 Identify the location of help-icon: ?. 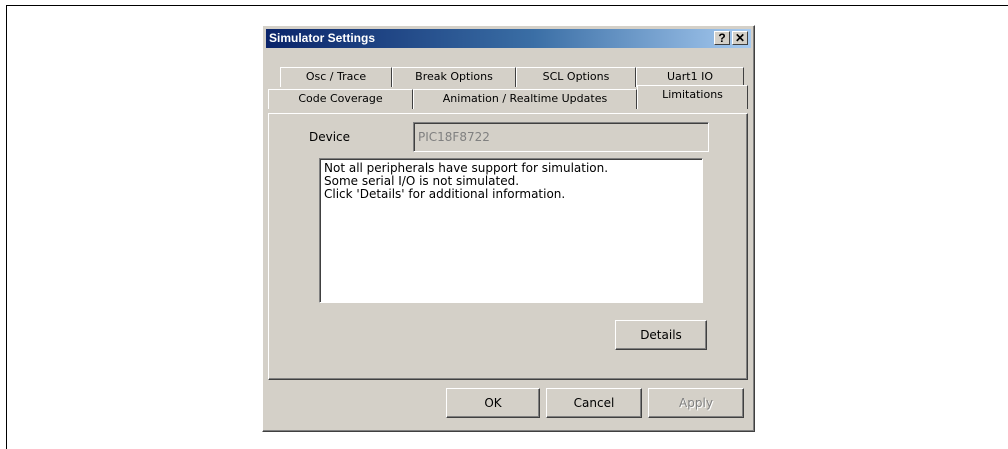
(722, 38).